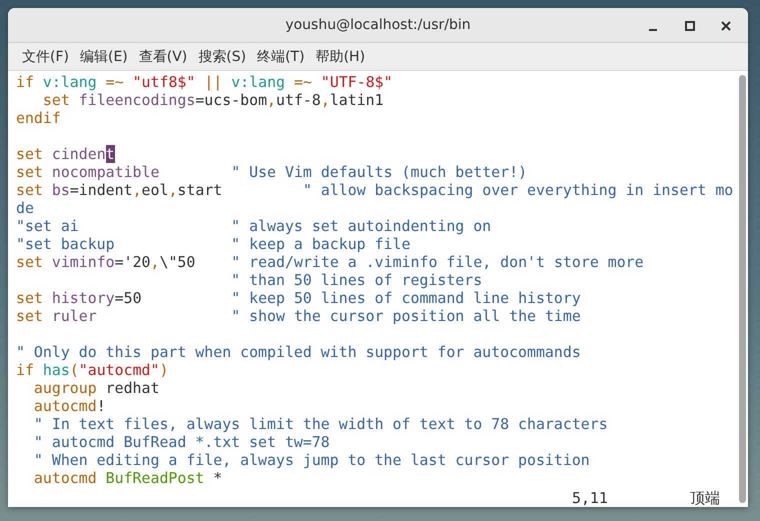 This screenshot has height=521, width=760. I want to click on code-line: "set backup " keep a backup file, so click(214, 244).